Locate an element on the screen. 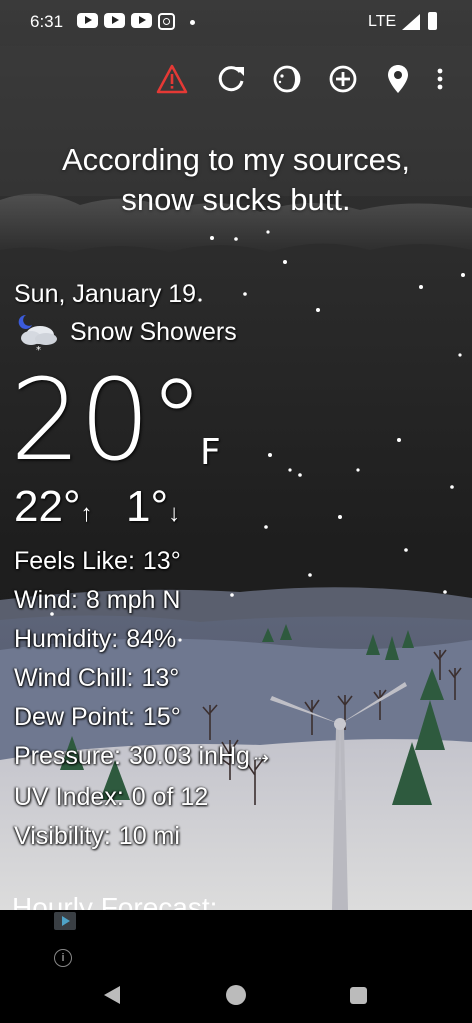 Image resolution: width=472 pixels, height=1023 pixels. detail-visibility: Visibility: 10 mi is located at coordinates (141, 836).